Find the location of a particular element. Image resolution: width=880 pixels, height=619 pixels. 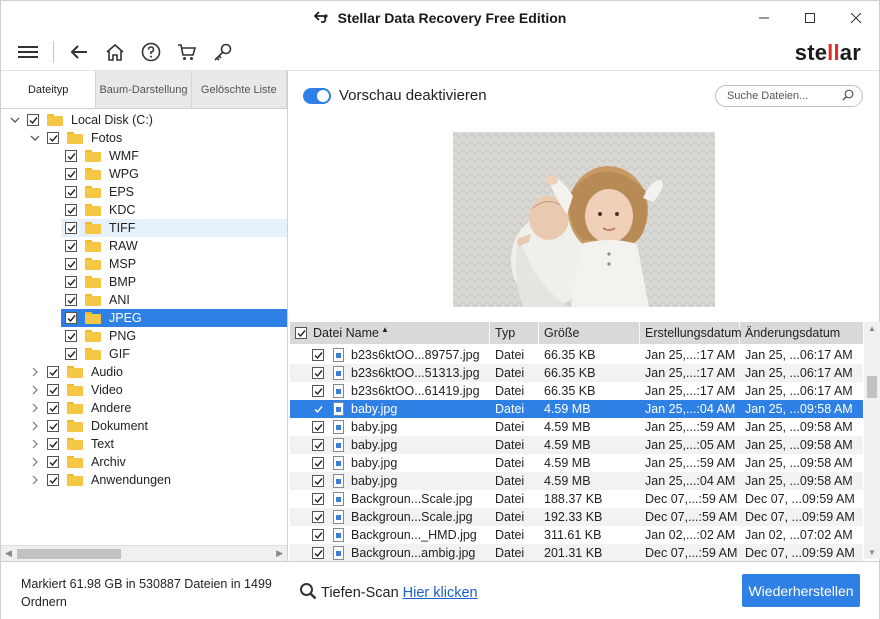

scroll-down-icon: ▼ is located at coordinates (872, 552).